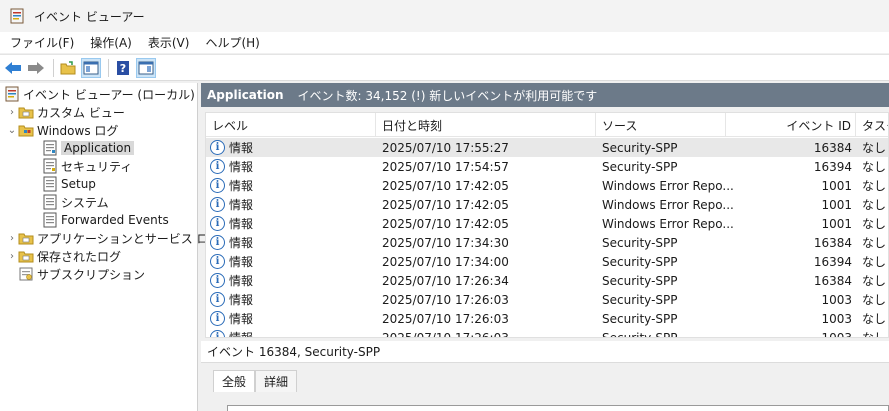 The image size is (889, 411). Describe the element at coordinates (169, 42) in the screenshot. I see `menu-view: 表示(V)` at that location.